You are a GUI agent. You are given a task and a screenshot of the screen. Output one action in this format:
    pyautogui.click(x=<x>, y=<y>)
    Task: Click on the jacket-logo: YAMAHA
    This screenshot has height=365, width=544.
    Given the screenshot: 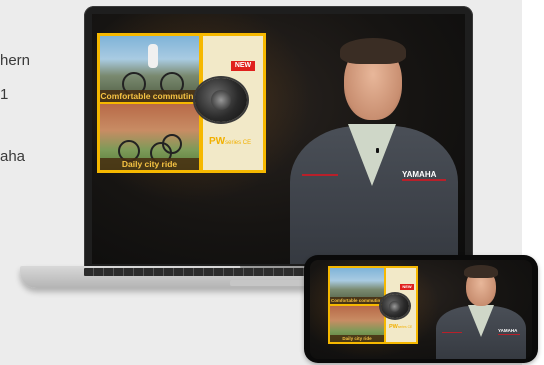 What is the action you would take?
    pyautogui.click(x=419, y=174)
    